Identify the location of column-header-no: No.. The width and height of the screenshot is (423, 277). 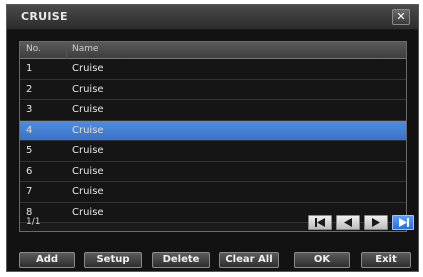
(33, 49).